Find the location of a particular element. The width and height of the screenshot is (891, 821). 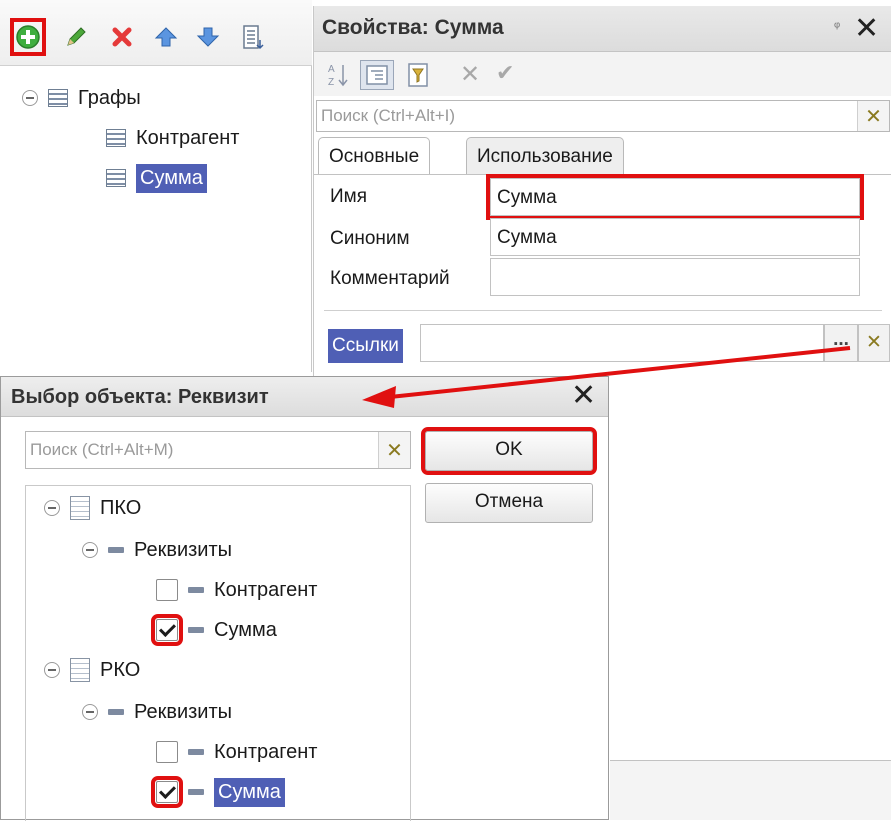

arrow-head is located at coordinates (379, 397).